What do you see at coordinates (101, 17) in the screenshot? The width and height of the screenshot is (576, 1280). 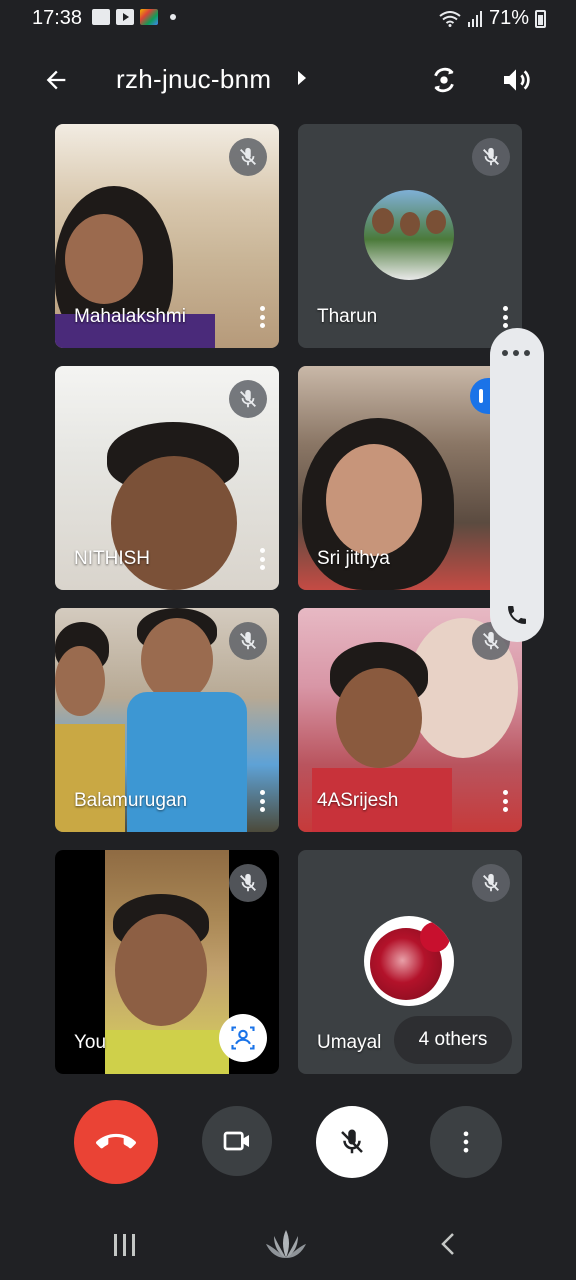 I see `gallery-icon` at bounding box center [101, 17].